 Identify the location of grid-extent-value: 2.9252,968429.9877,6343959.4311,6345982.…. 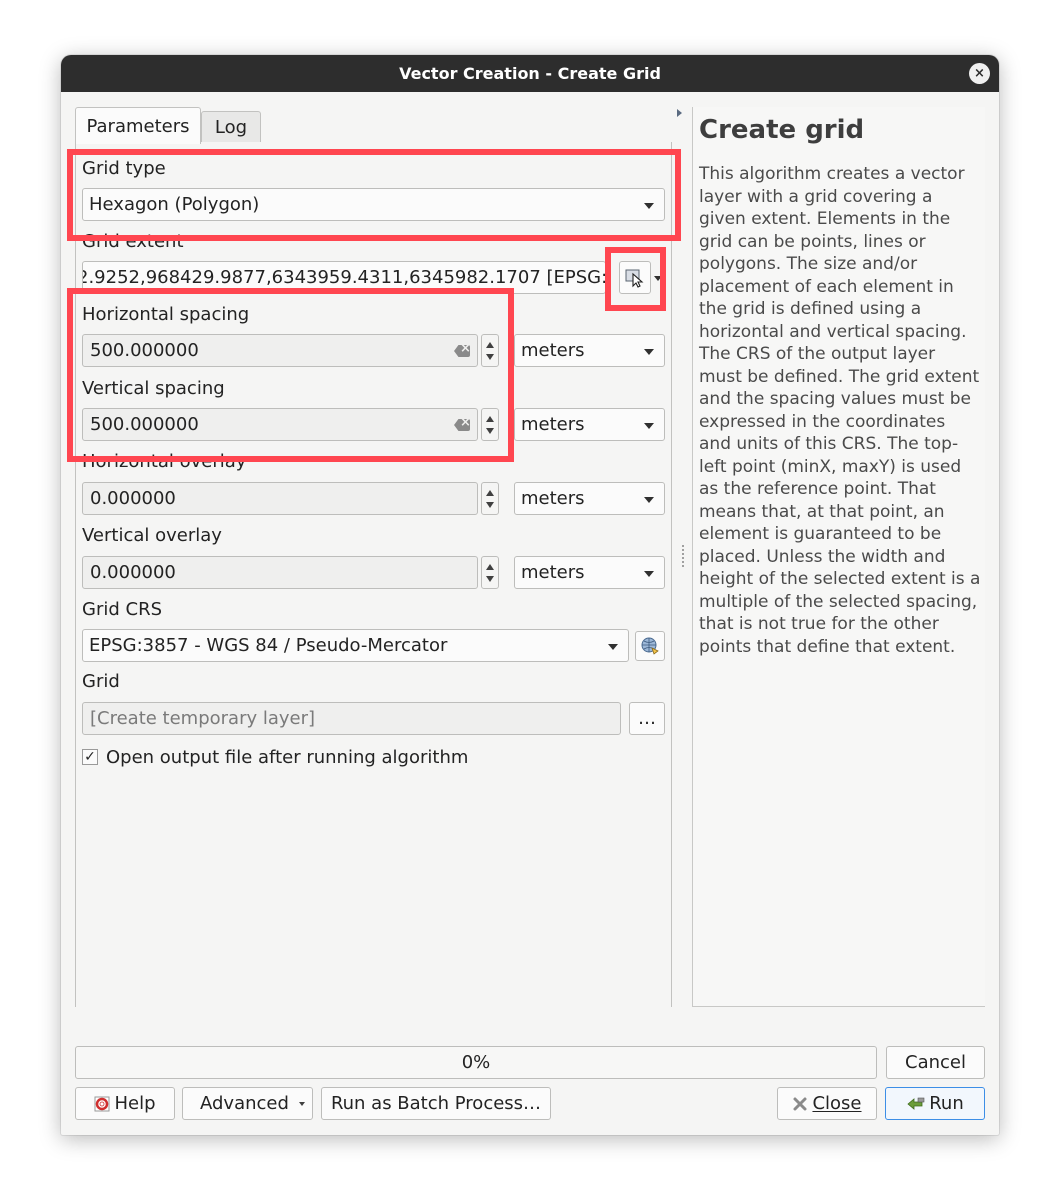
(343, 277).